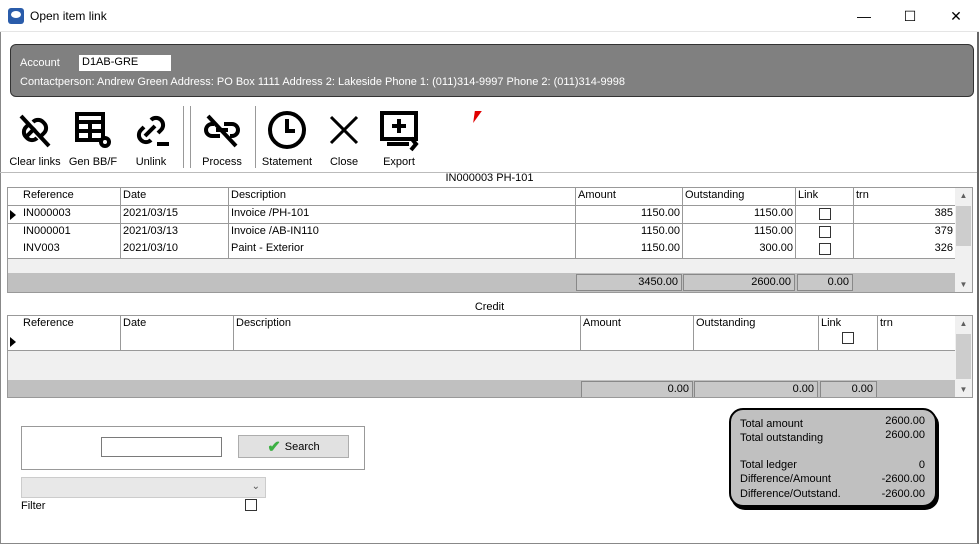 This screenshot has width=979, height=544. Describe the element at coordinates (782, 438) in the screenshot. I see `total-outstanding-label: Total outstanding` at that location.